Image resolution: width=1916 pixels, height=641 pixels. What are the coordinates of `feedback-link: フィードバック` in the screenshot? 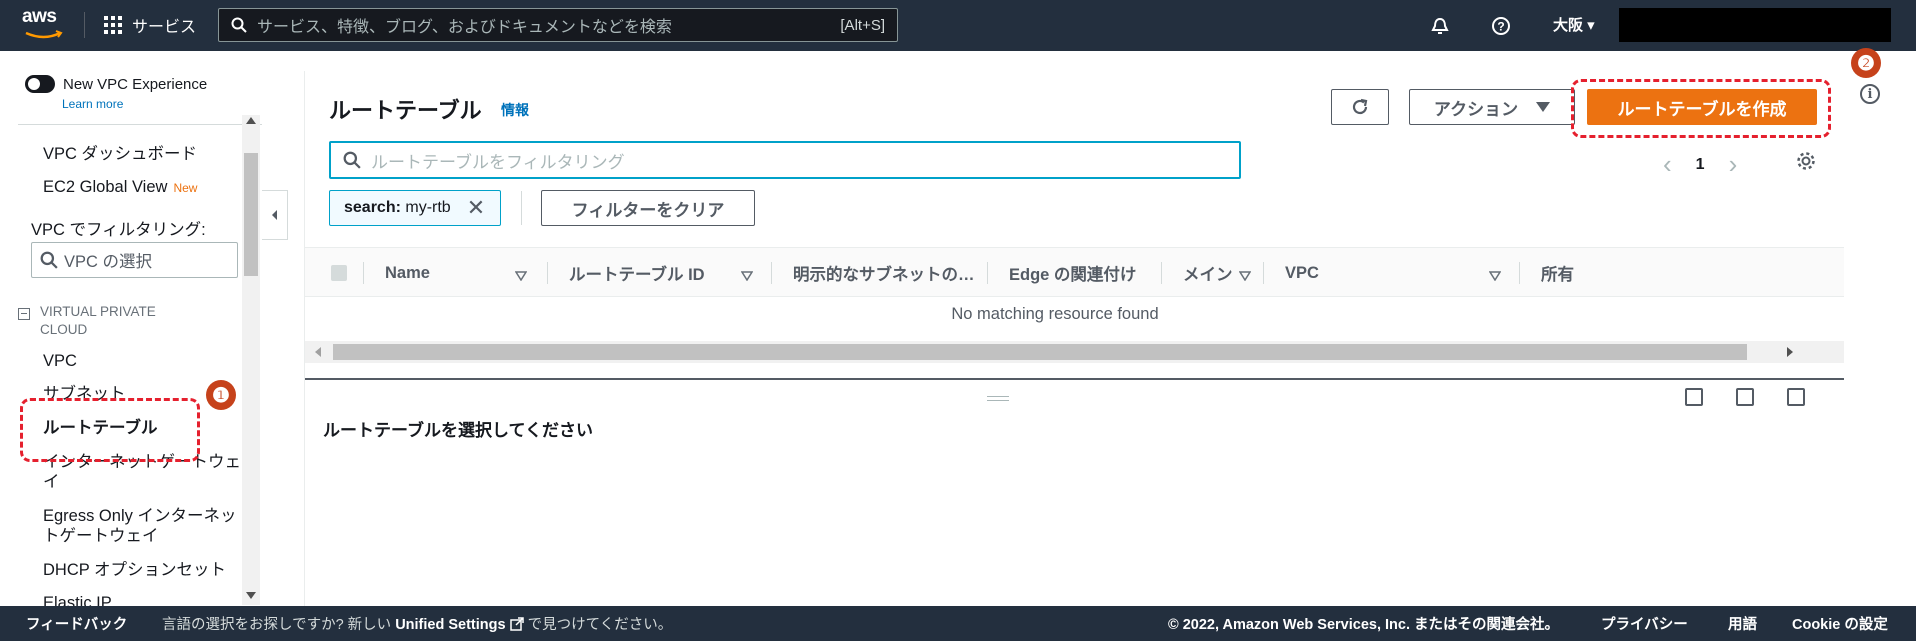 It's located at (76, 623).